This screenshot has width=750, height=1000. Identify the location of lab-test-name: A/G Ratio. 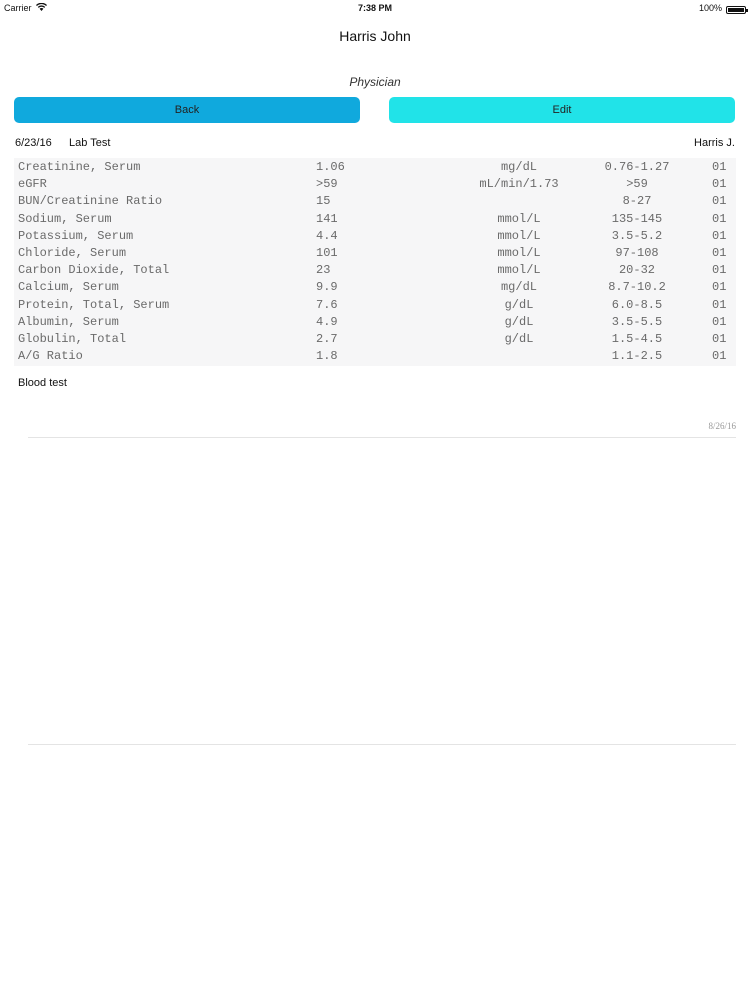
(50, 356).